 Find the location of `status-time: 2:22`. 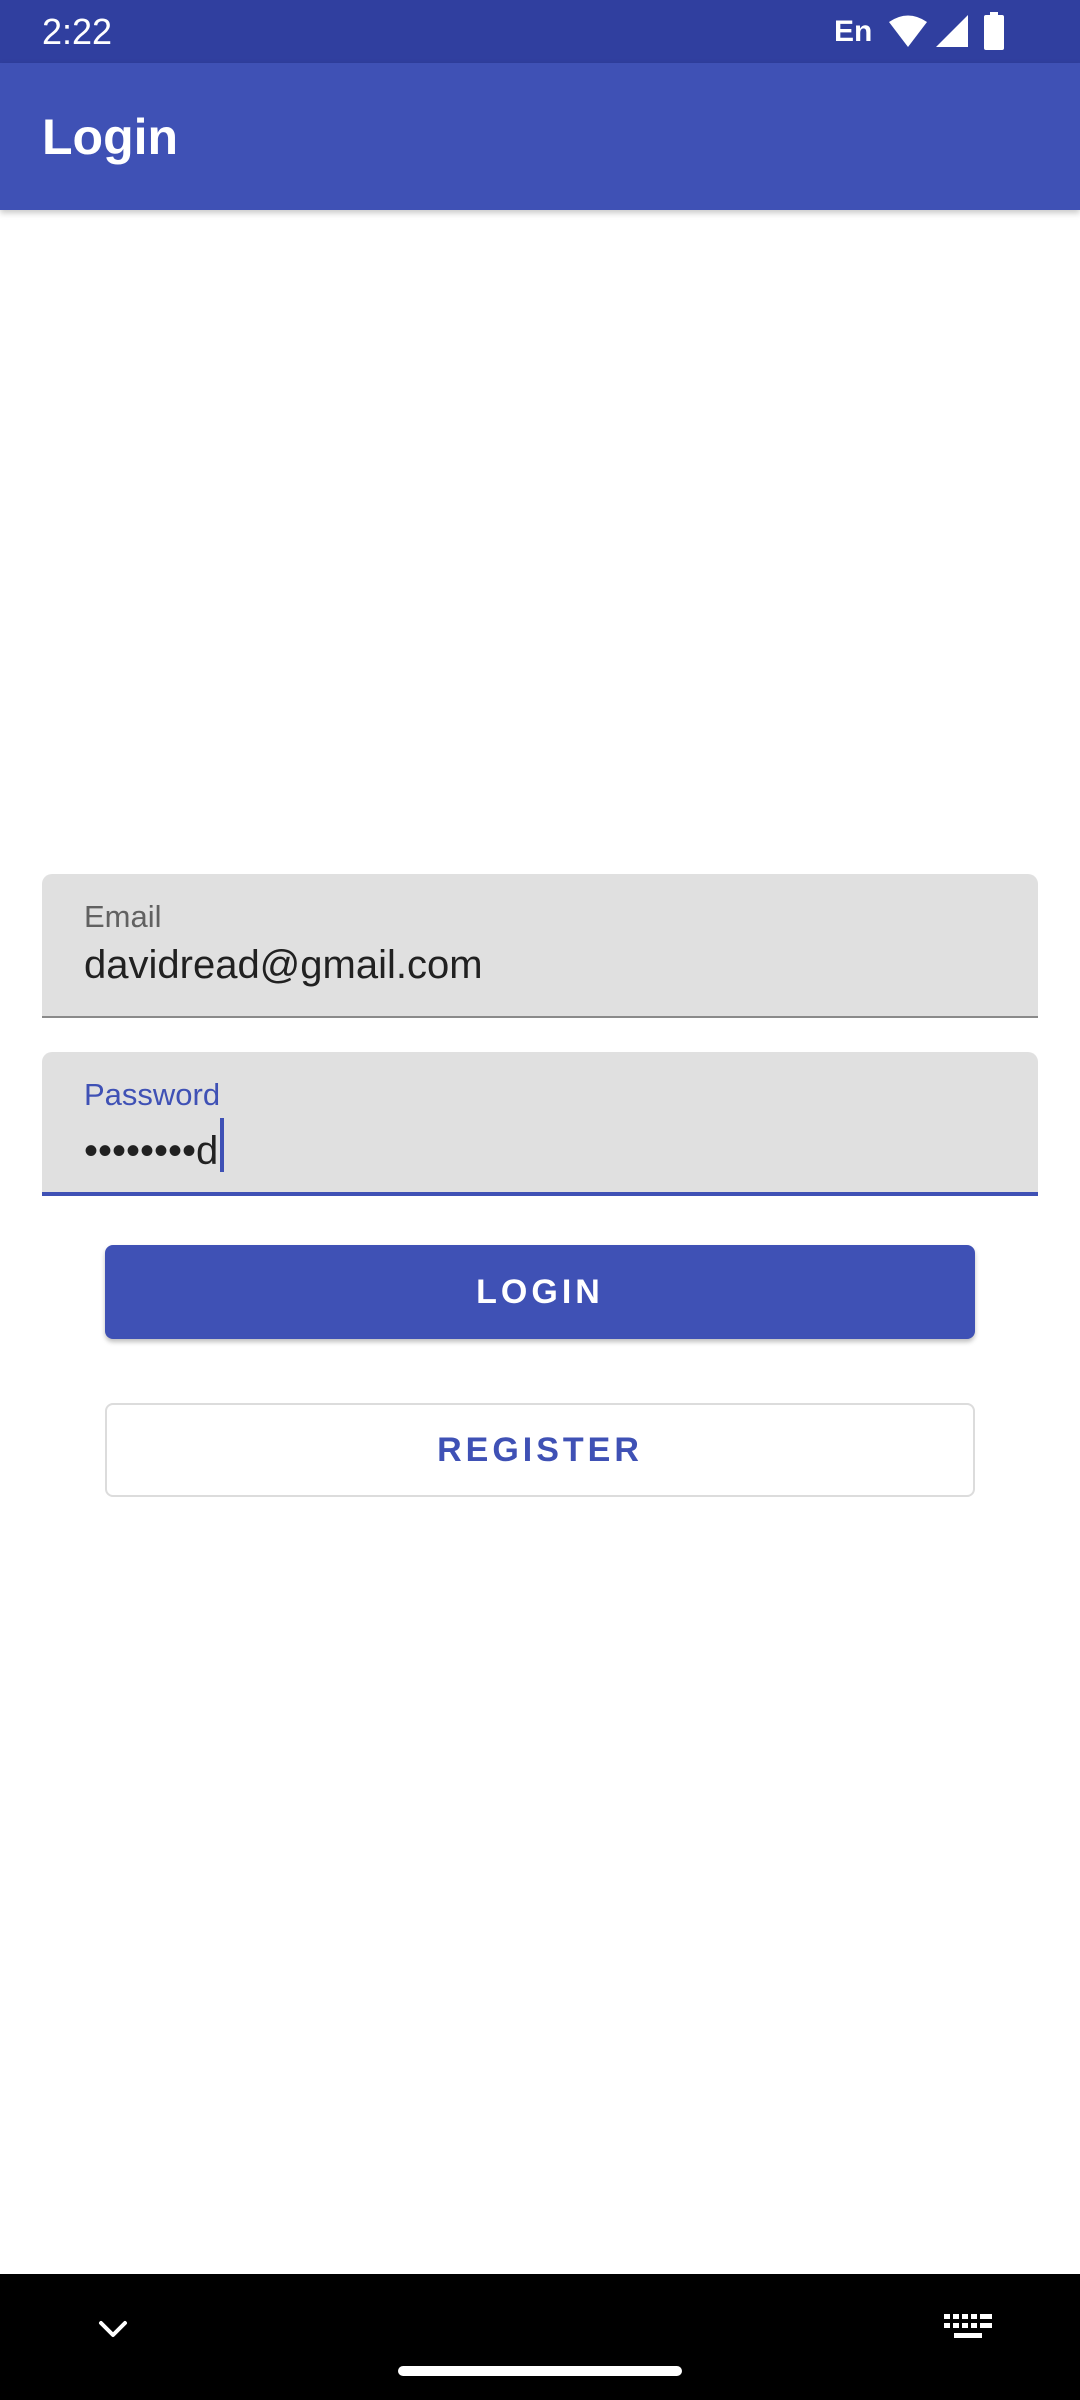

status-time: 2:22 is located at coordinates (77, 31).